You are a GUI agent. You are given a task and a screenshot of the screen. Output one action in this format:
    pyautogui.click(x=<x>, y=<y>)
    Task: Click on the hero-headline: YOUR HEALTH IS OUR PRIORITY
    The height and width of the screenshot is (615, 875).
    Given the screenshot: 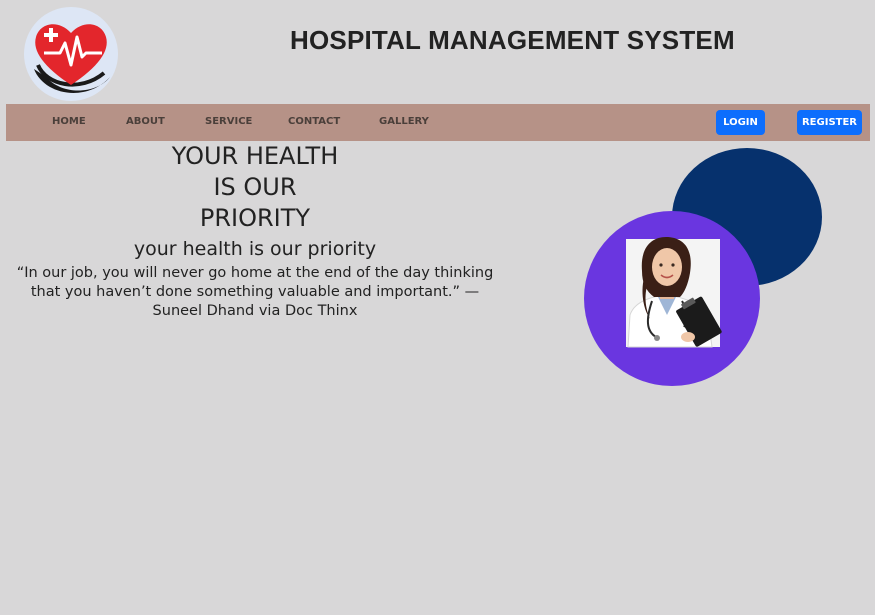 What is the action you would take?
    pyautogui.click(x=255, y=187)
    